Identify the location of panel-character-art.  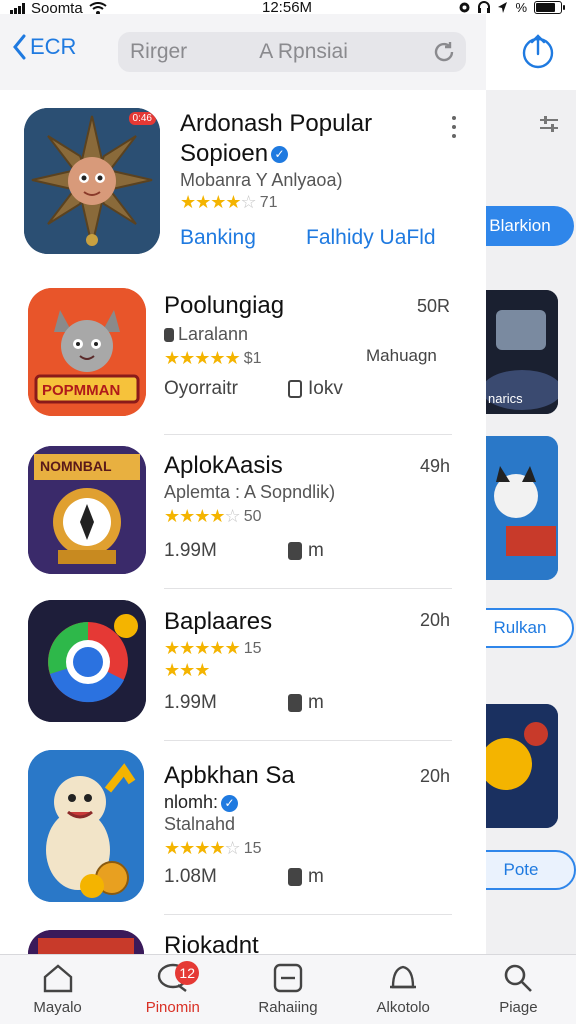
(522, 766).